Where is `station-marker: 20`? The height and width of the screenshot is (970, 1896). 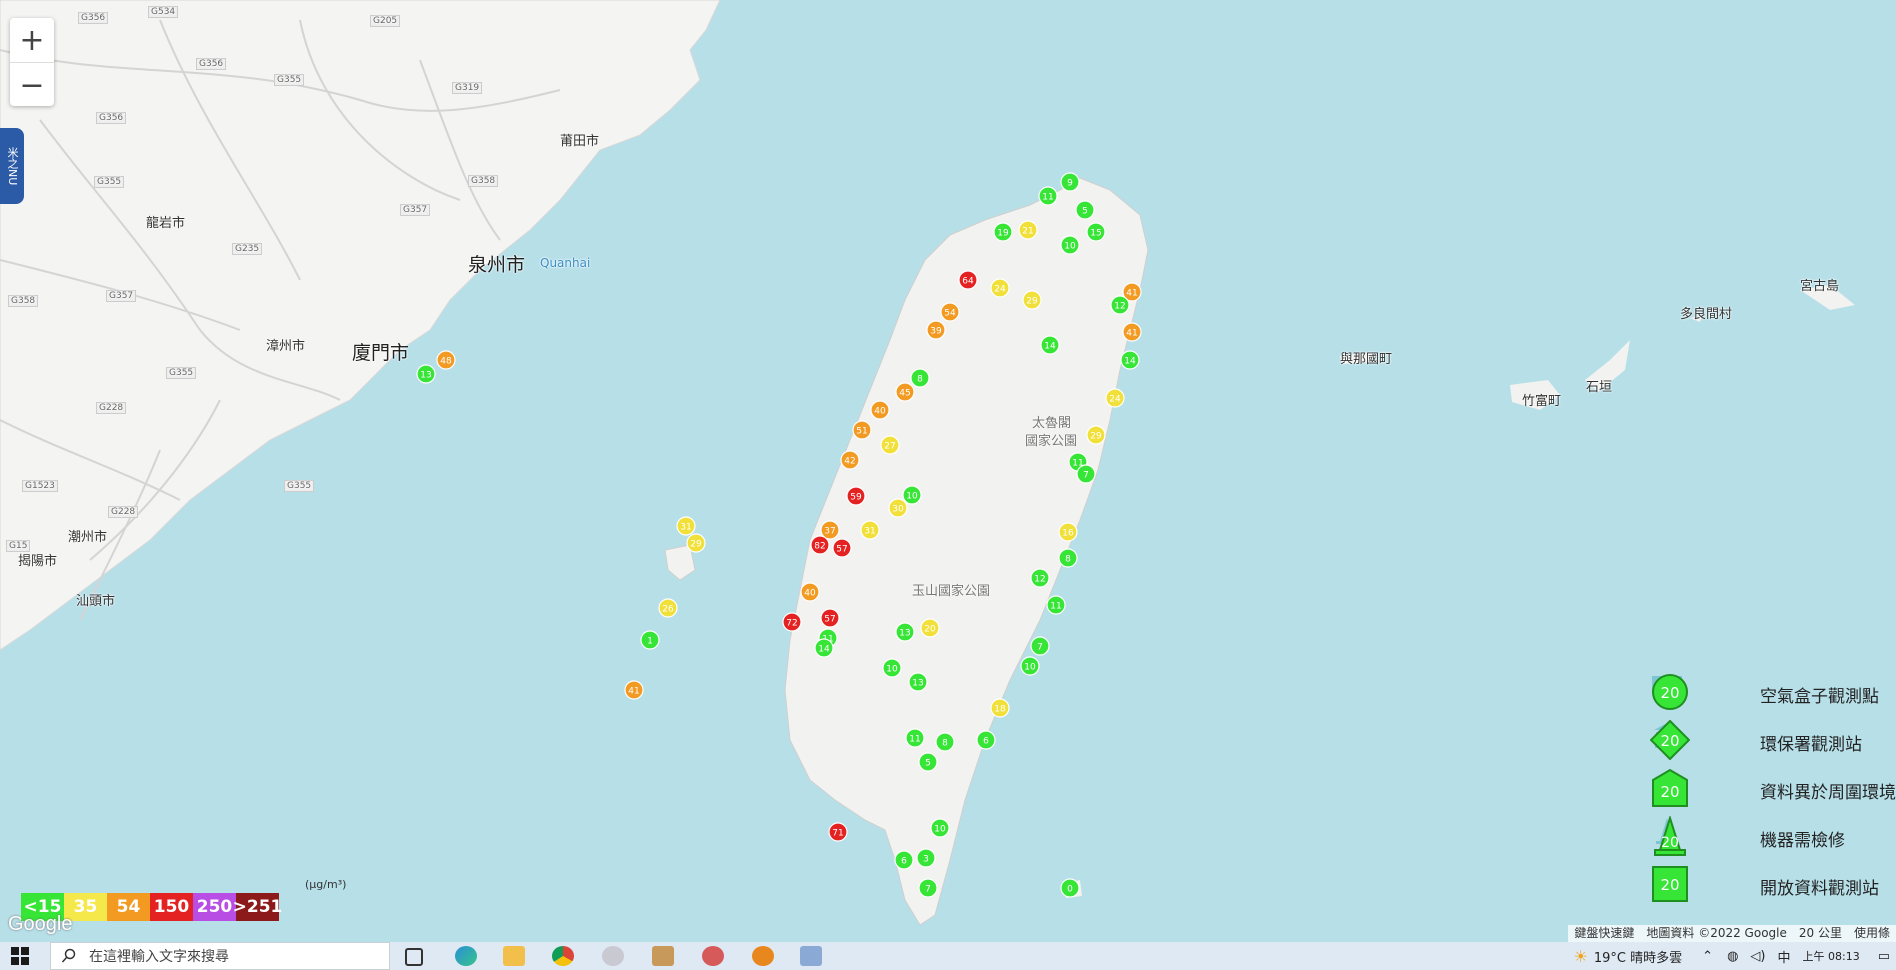 station-marker: 20 is located at coordinates (930, 628).